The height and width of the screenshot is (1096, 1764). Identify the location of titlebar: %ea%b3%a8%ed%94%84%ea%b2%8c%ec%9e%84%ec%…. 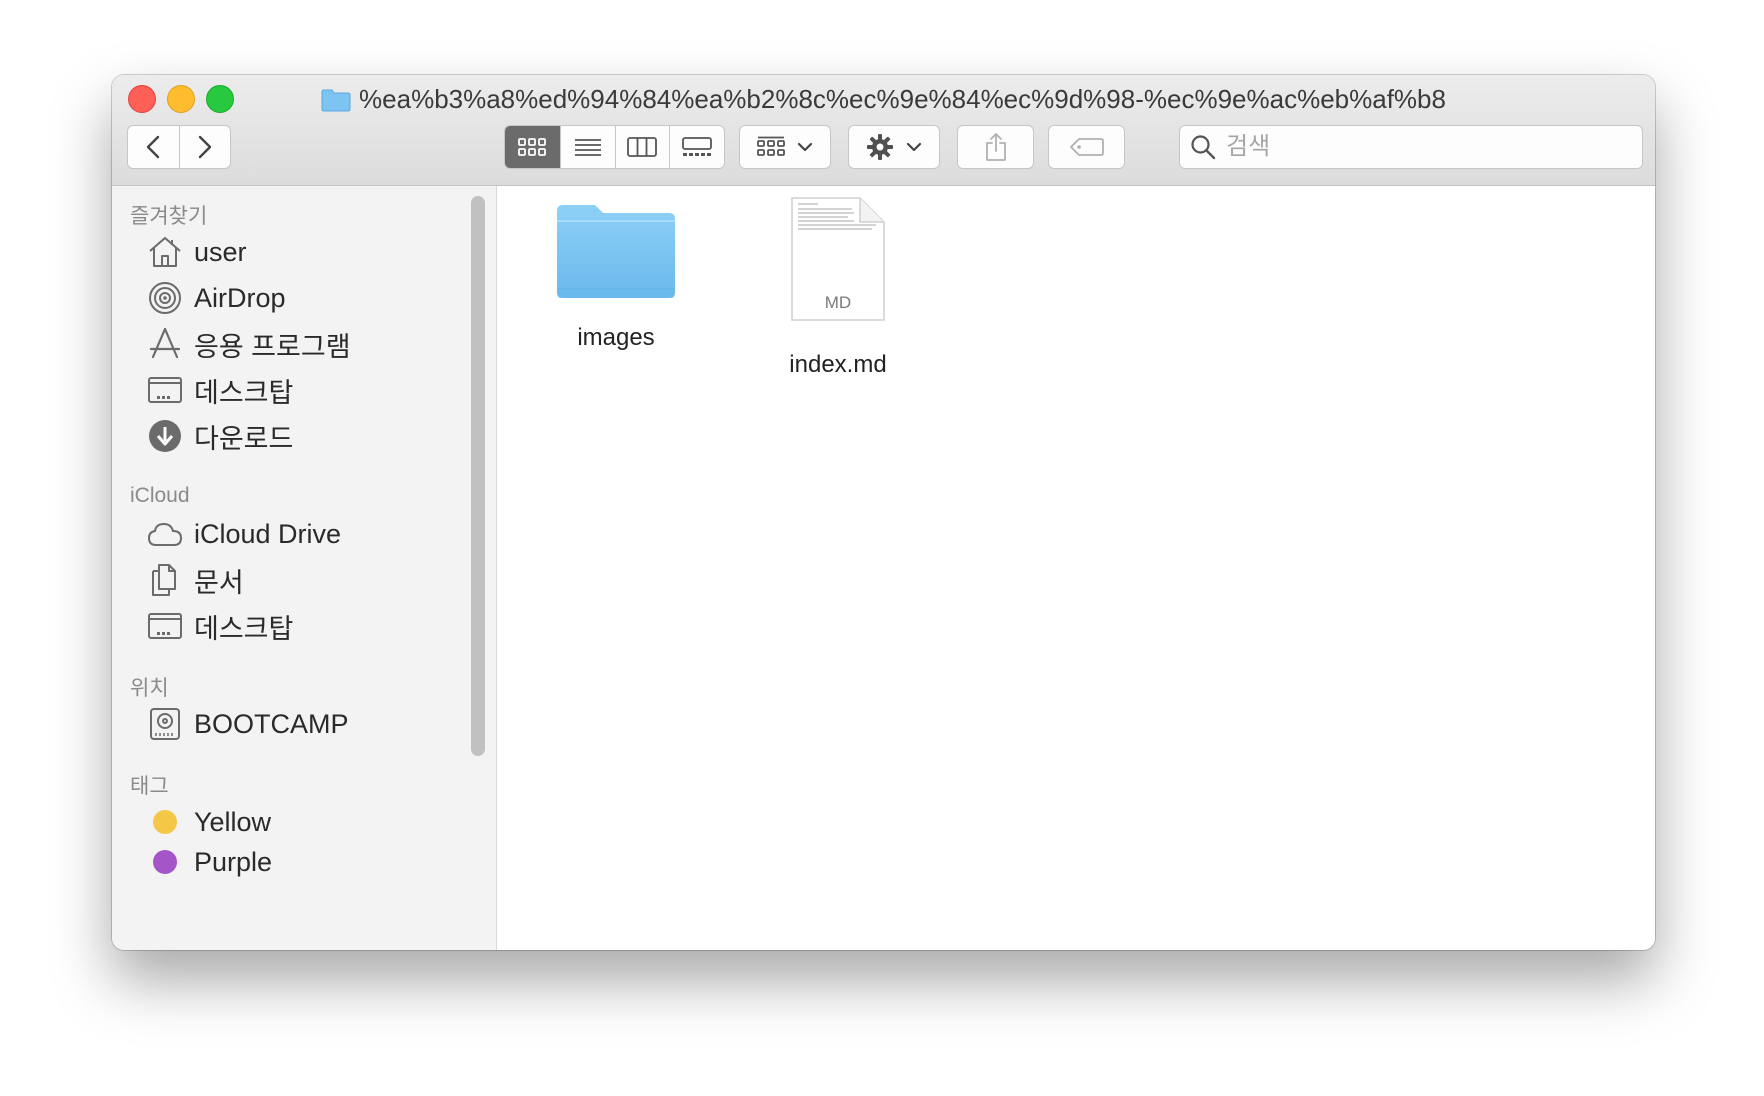
(883, 130).